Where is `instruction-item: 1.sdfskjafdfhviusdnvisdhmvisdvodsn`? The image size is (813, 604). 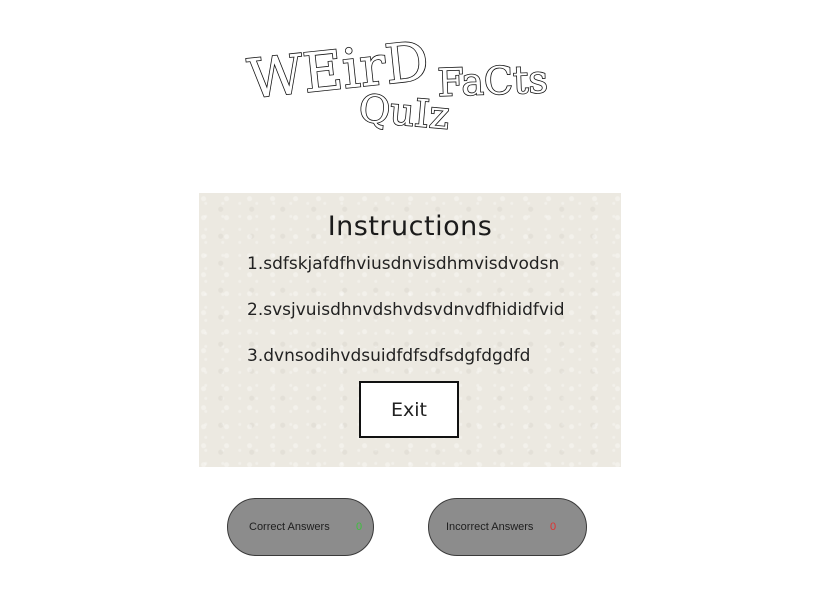 instruction-item: 1.sdfskjafdfhviusdnvisdhmvisdvodsn is located at coordinates (403, 264).